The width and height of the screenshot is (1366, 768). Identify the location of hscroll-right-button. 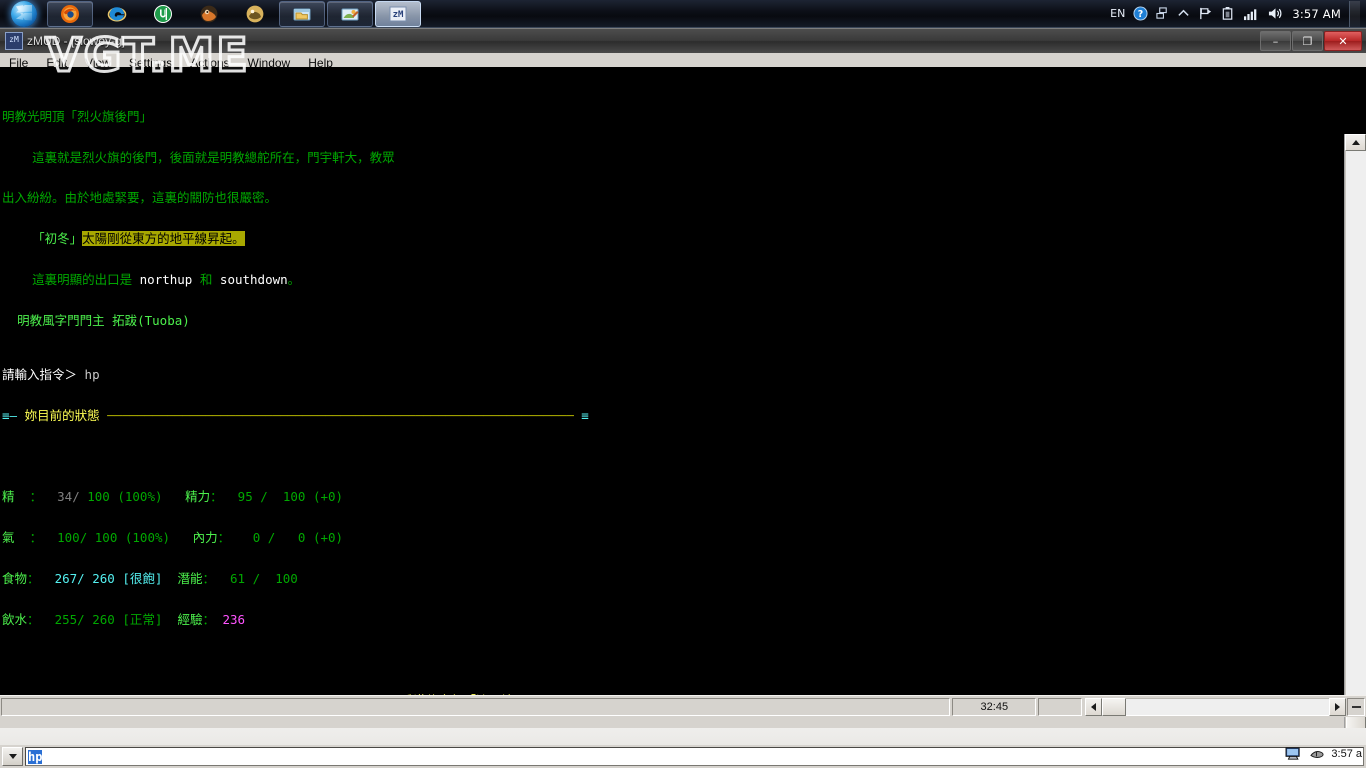
(1338, 706).